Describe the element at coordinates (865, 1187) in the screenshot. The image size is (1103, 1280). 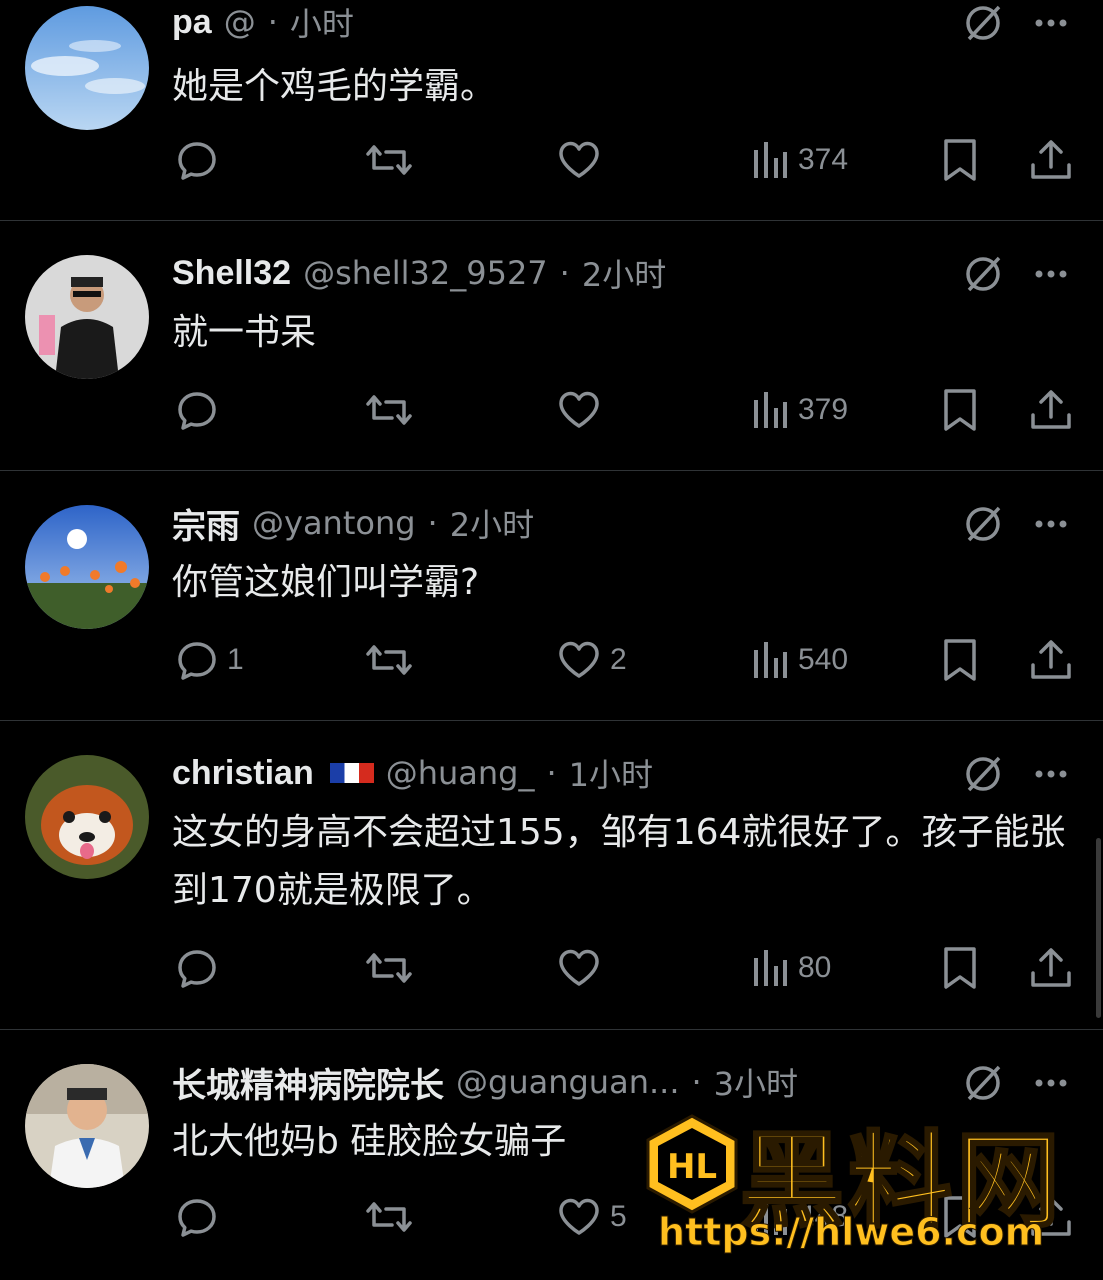
I see `watermark: HL 黑料网 https://hlwe6.com` at that location.